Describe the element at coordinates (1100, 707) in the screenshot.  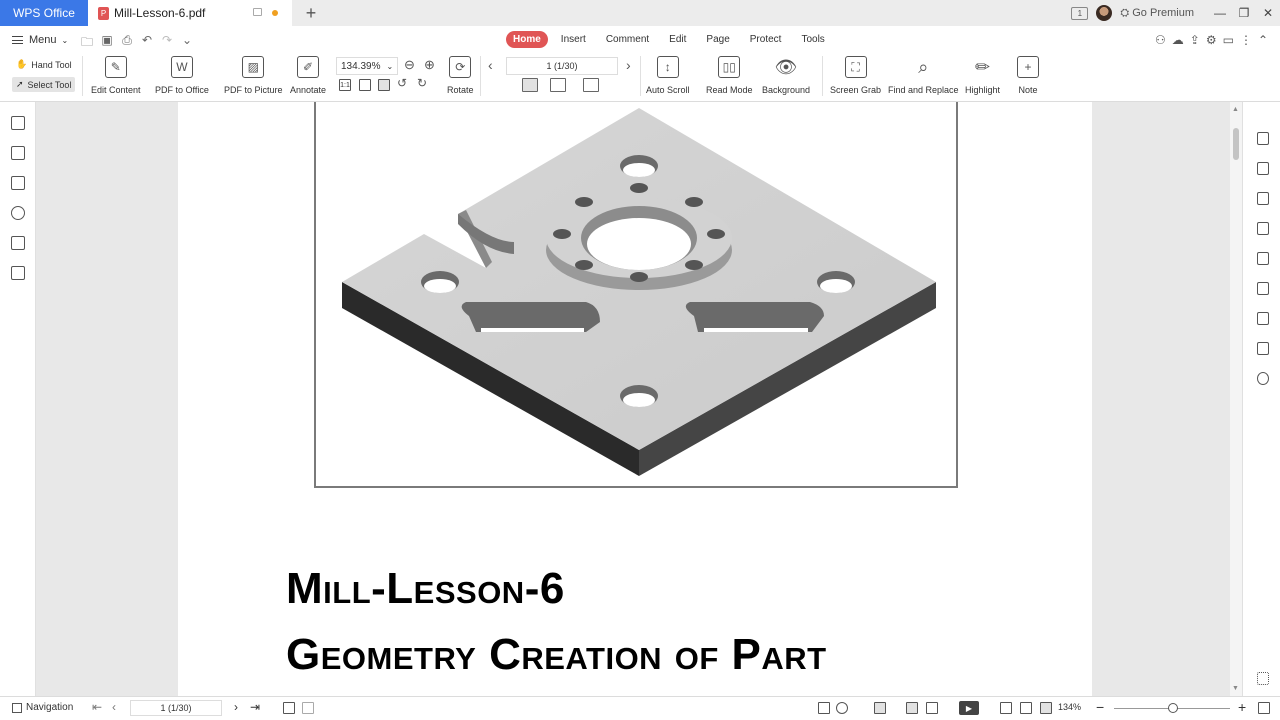
I see `zoom-out-icon: −` at that location.